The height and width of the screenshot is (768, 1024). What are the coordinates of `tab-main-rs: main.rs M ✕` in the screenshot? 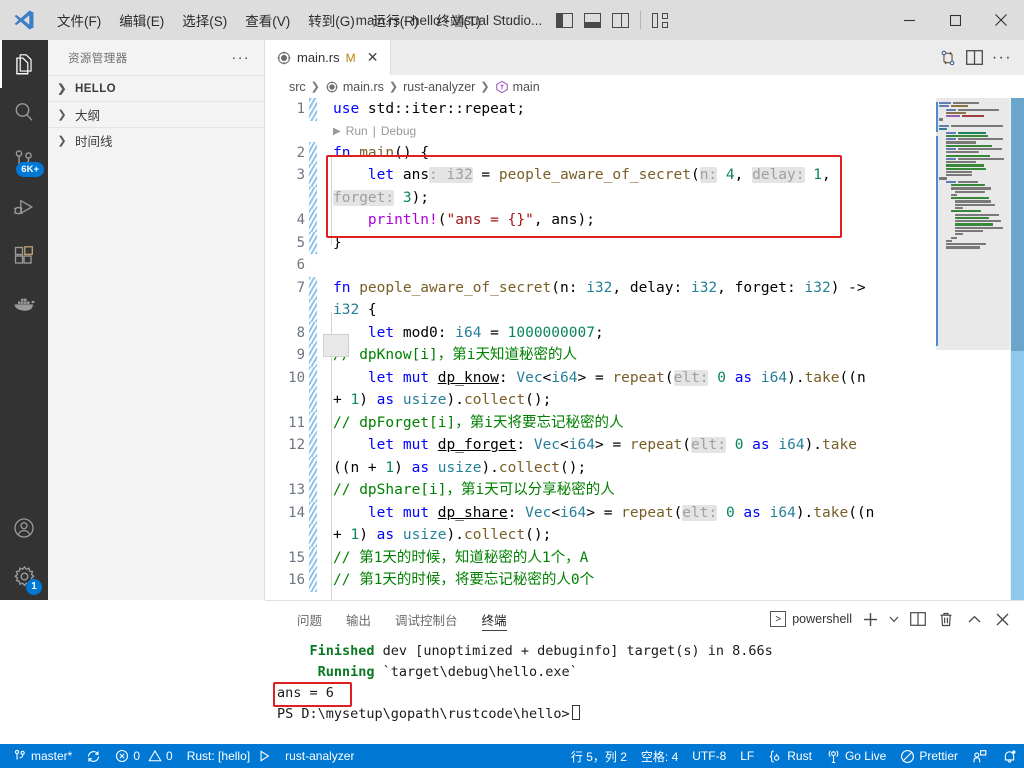 It's located at (328, 57).